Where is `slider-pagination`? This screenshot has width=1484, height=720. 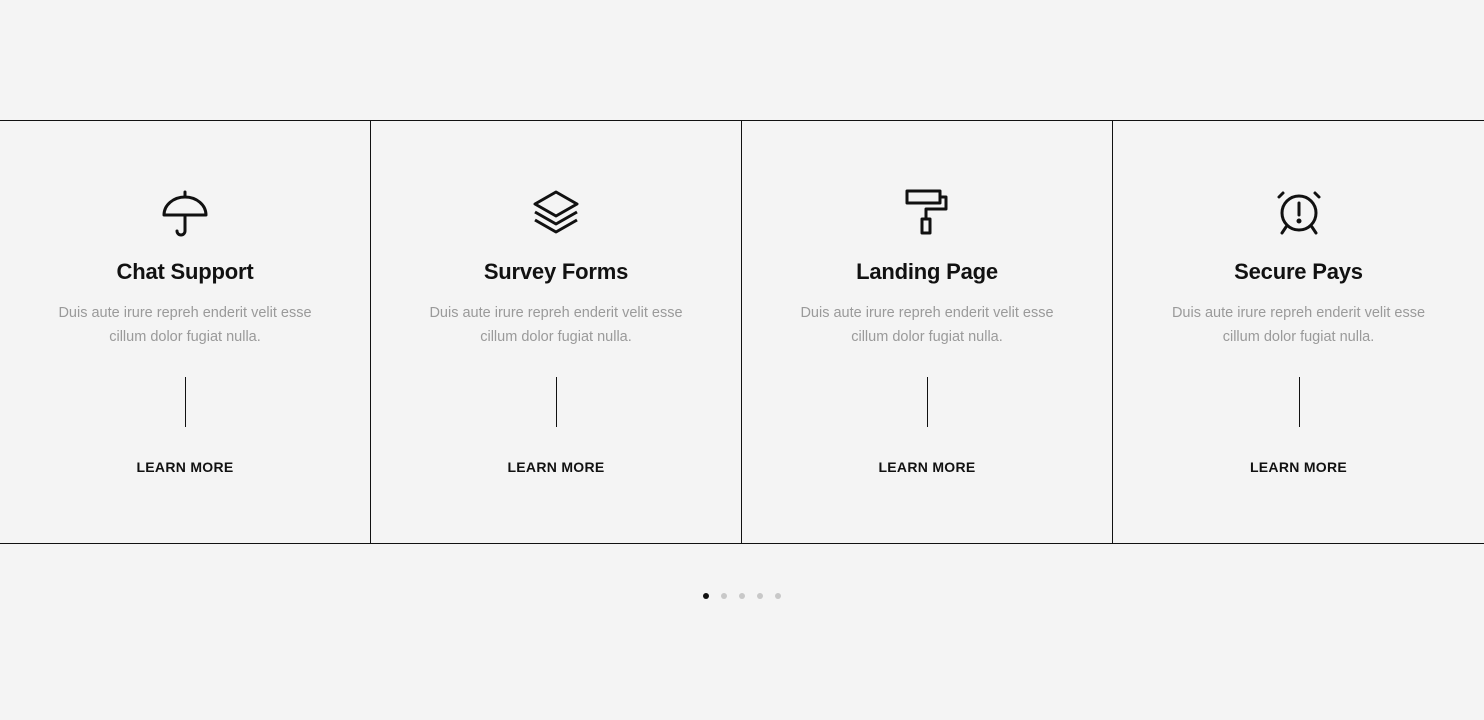
slider-pagination is located at coordinates (742, 596).